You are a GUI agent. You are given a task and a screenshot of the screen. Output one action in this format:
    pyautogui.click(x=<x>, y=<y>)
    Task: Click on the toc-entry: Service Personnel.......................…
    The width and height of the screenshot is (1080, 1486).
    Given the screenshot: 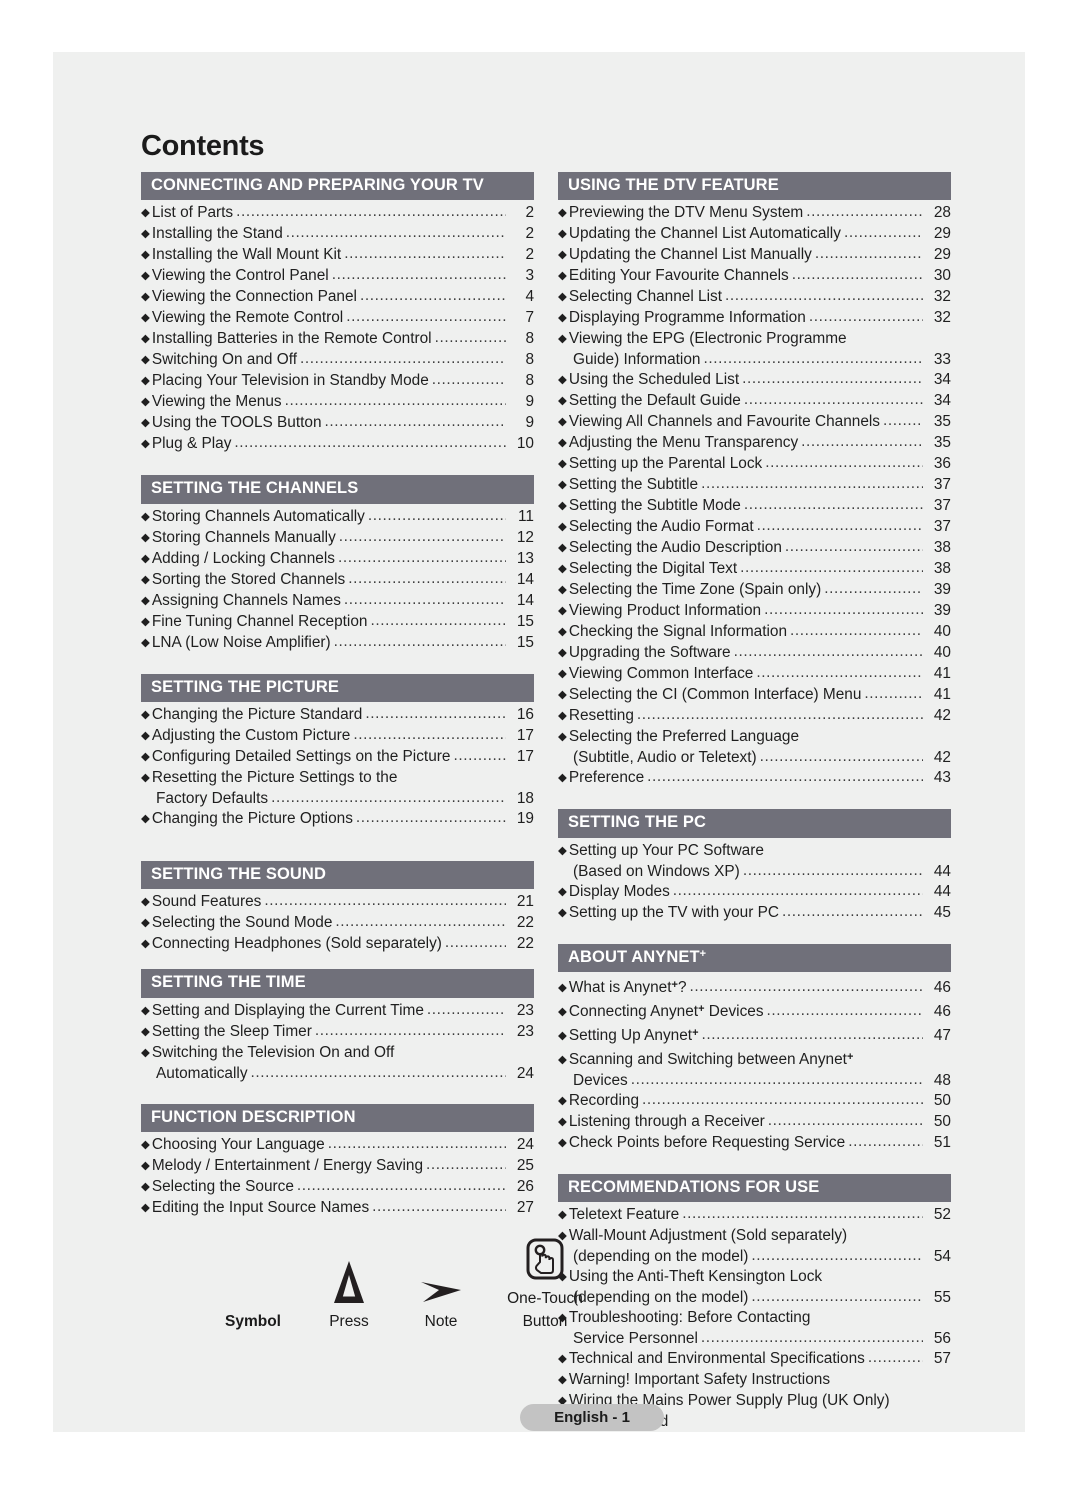 What is the action you would take?
    pyautogui.click(x=754, y=1339)
    